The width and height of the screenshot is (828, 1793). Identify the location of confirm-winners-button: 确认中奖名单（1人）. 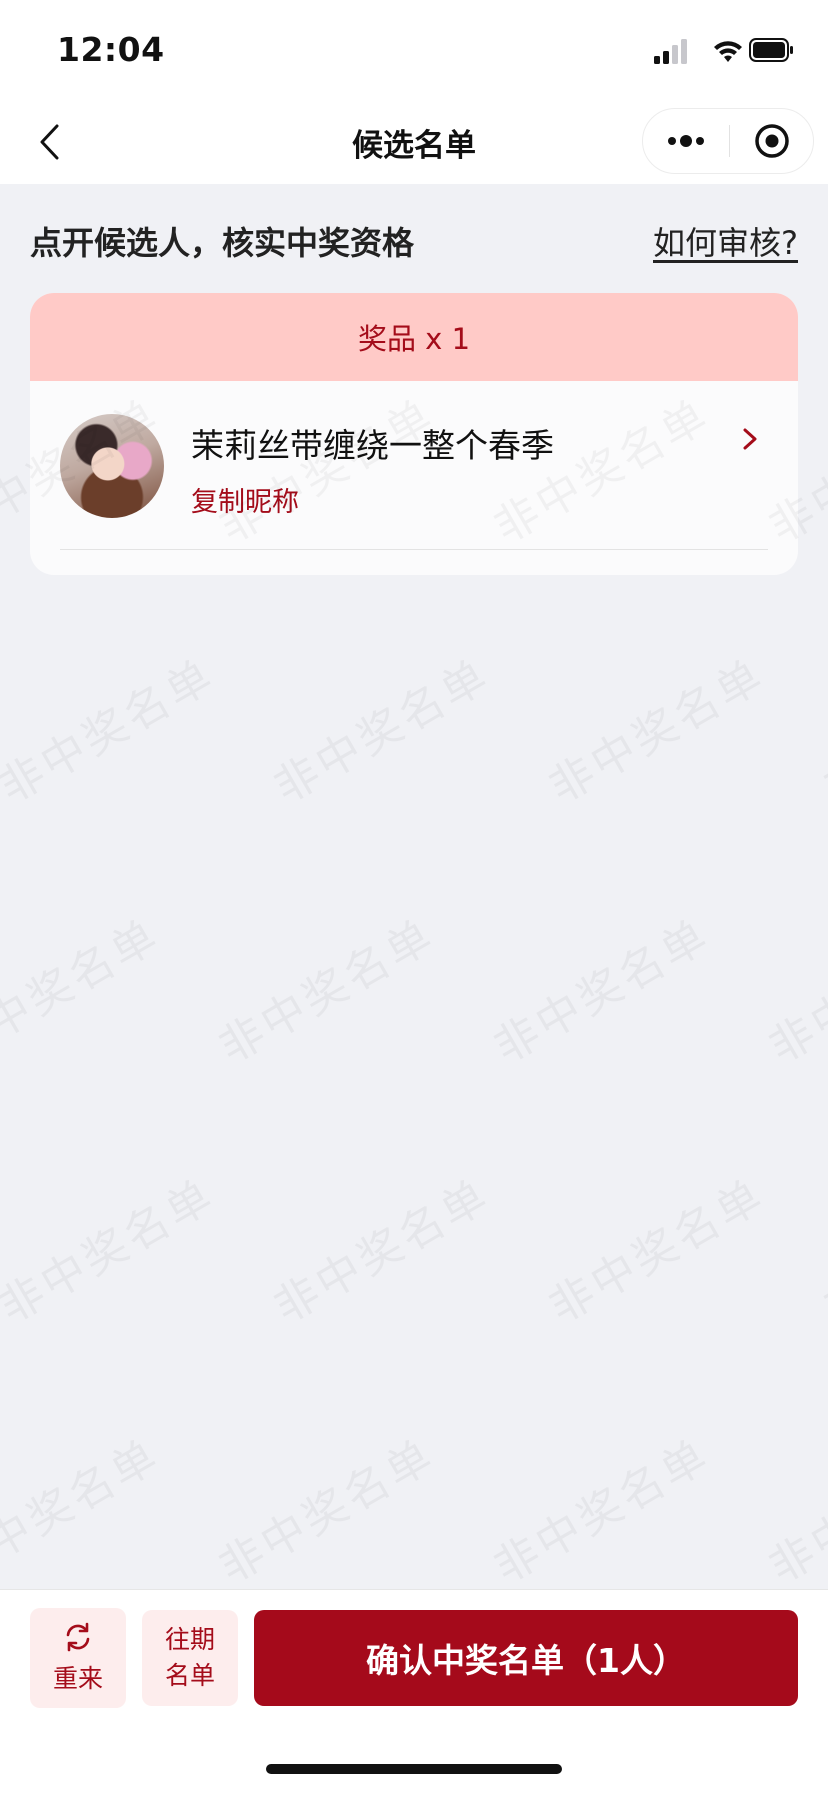
(526, 1658).